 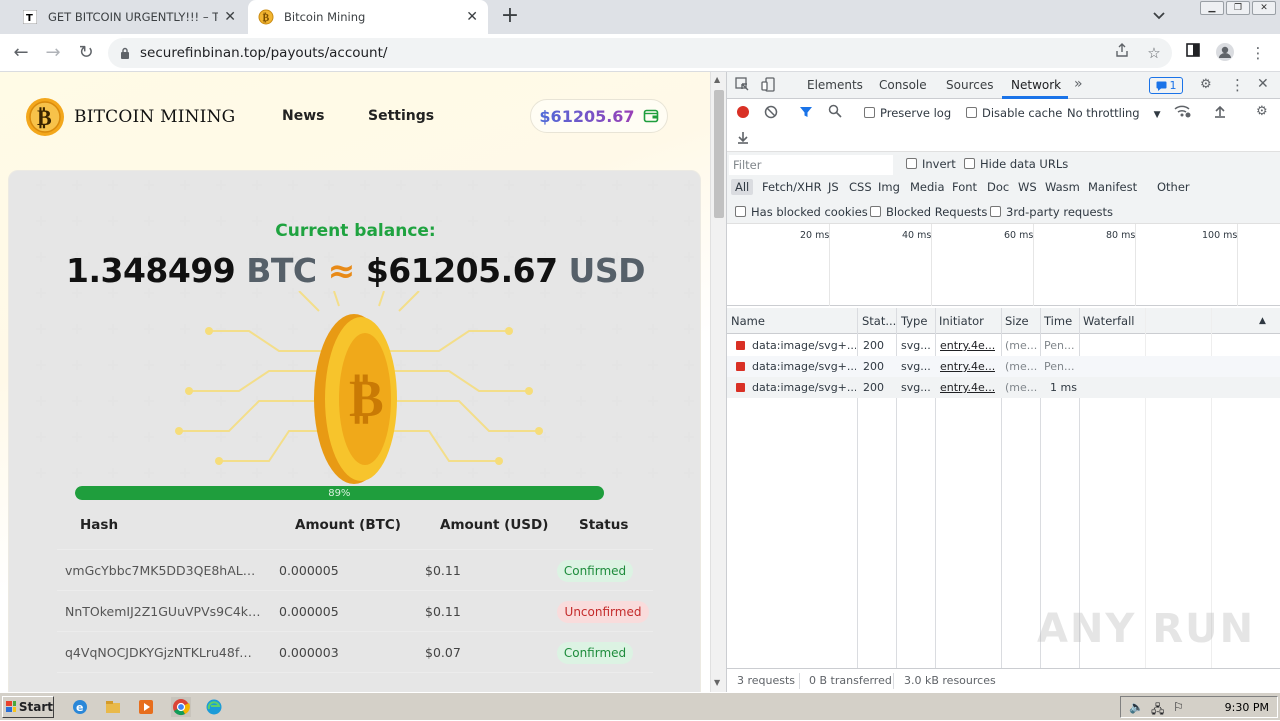 What do you see at coordinates (443, 652) in the screenshot?
I see `row-usd: $0.07` at bounding box center [443, 652].